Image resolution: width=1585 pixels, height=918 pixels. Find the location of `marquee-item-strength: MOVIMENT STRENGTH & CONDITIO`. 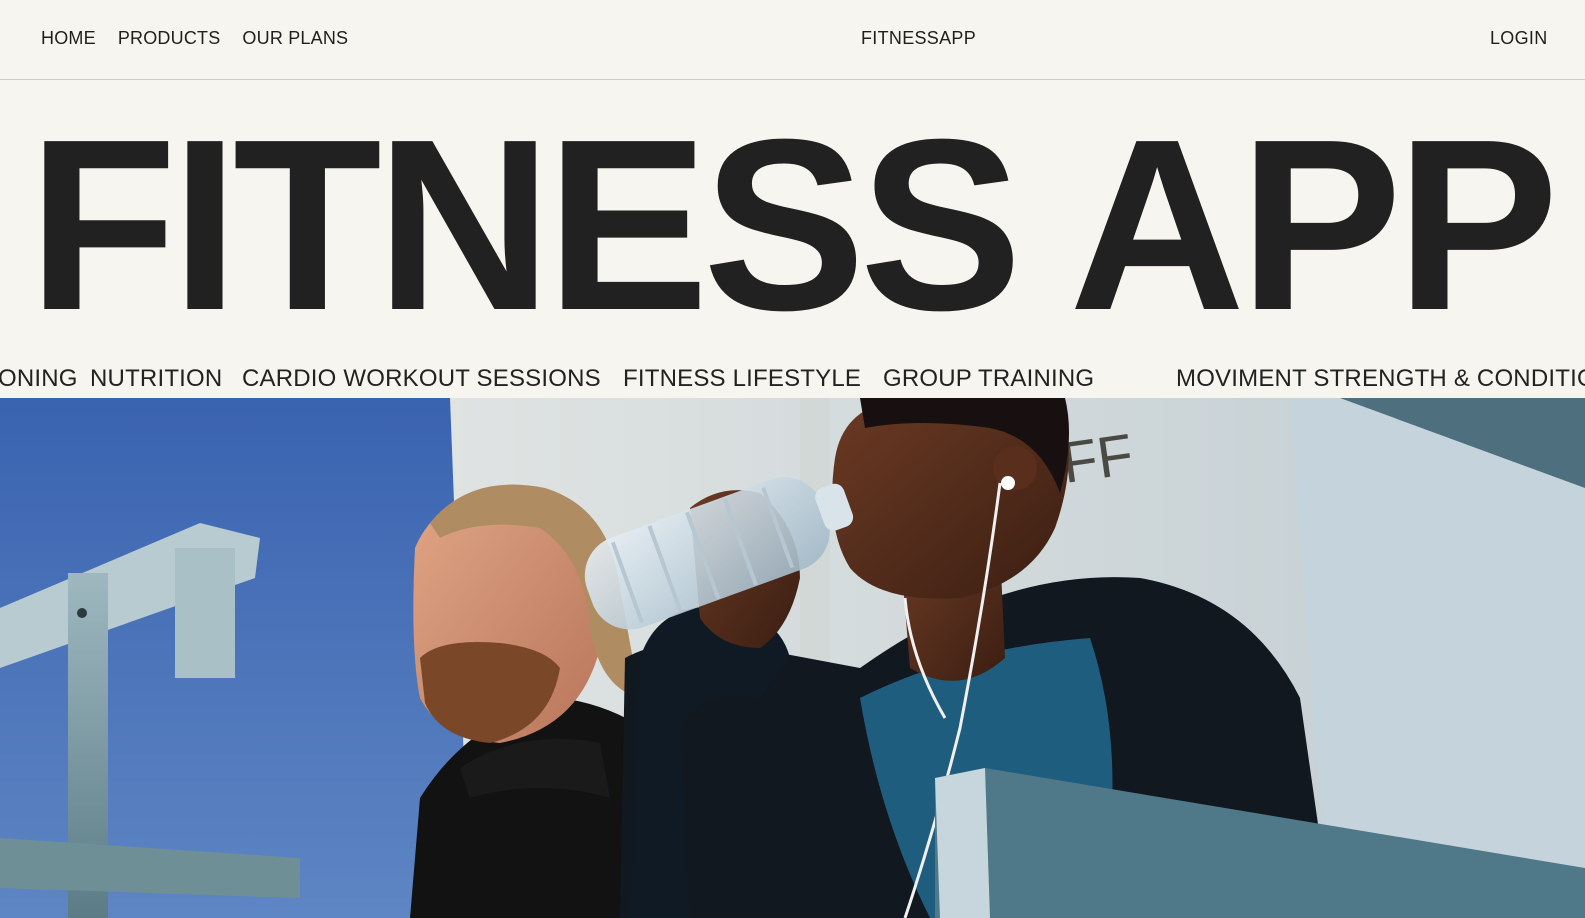

marquee-item-strength: MOVIMENT STRENGTH & CONDITIO is located at coordinates (1380, 378).